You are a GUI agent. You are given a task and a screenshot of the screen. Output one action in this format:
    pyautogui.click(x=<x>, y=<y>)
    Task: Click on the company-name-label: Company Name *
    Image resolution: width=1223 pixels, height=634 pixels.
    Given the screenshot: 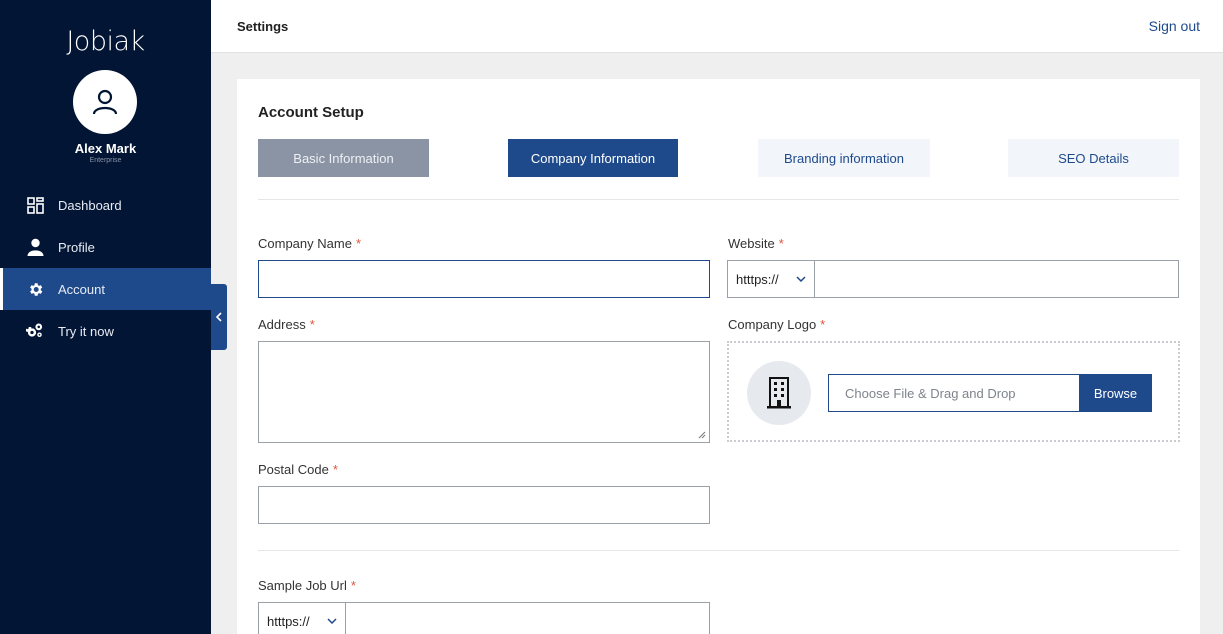 What is the action you would take?
    pyautogui.click(x=309, y=243)
    